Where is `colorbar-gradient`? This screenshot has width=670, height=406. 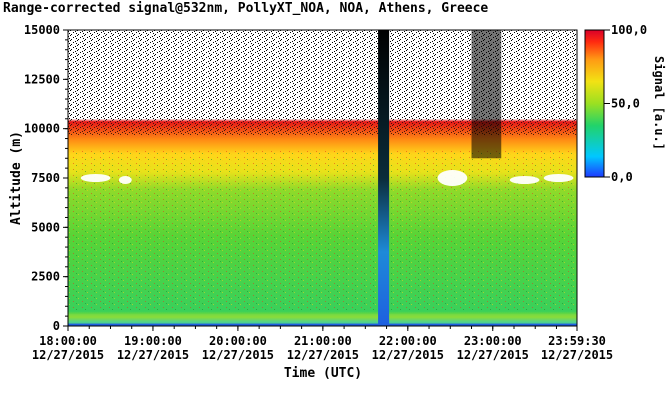
colorbar-gradient is located at coordinates (594, 103).